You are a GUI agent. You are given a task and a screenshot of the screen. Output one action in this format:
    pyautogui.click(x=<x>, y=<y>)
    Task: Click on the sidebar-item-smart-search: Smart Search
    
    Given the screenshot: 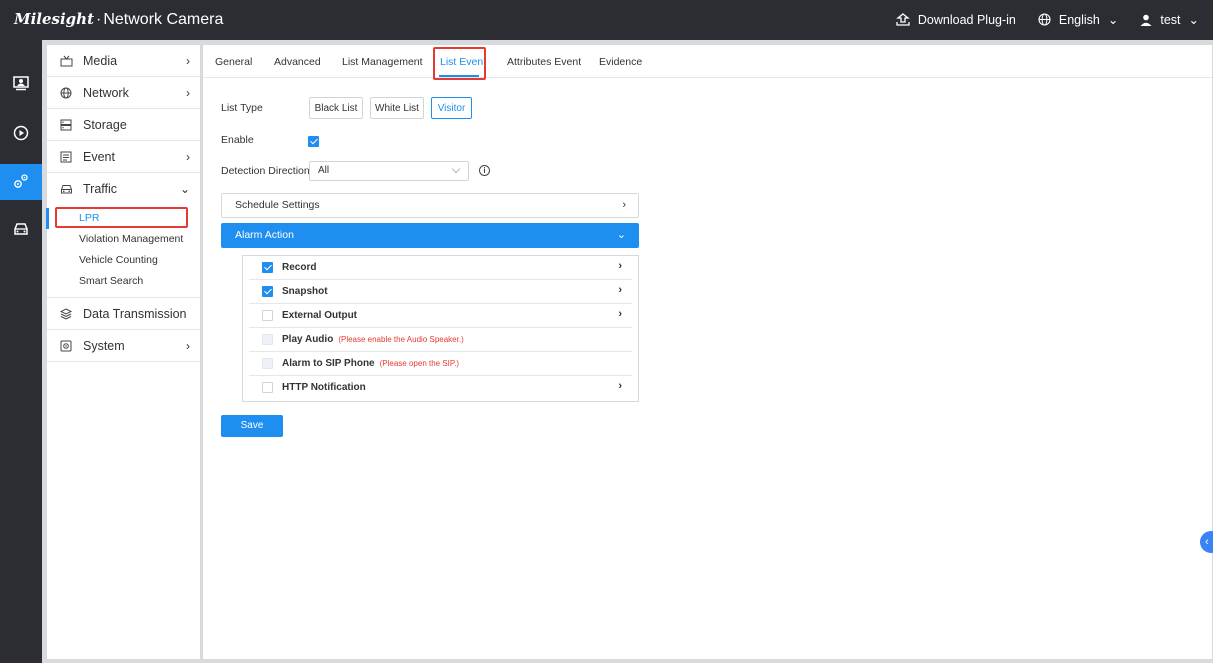 What is the action you would take?
    pyautogui.click(x=123, y=281)
    